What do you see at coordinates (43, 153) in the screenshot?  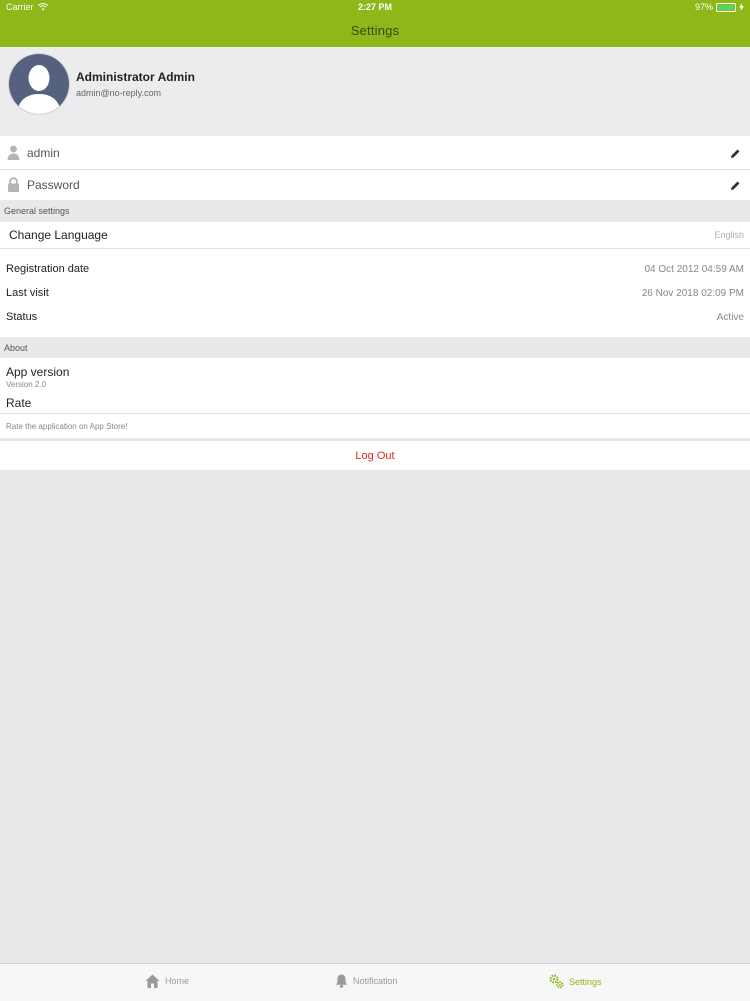 I see `username-field: admin` at bounding box center [43, 153].